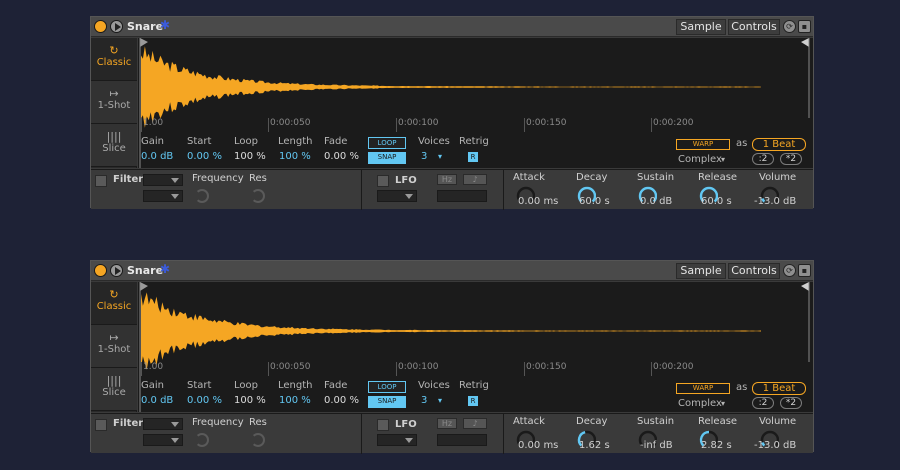 This screenshot has width=900, height=470. What do you see at coordinates (538, 190) in the screenshot?
I see `envelope-1: Attack 0.00 ms` at bounding box center [538, 190].